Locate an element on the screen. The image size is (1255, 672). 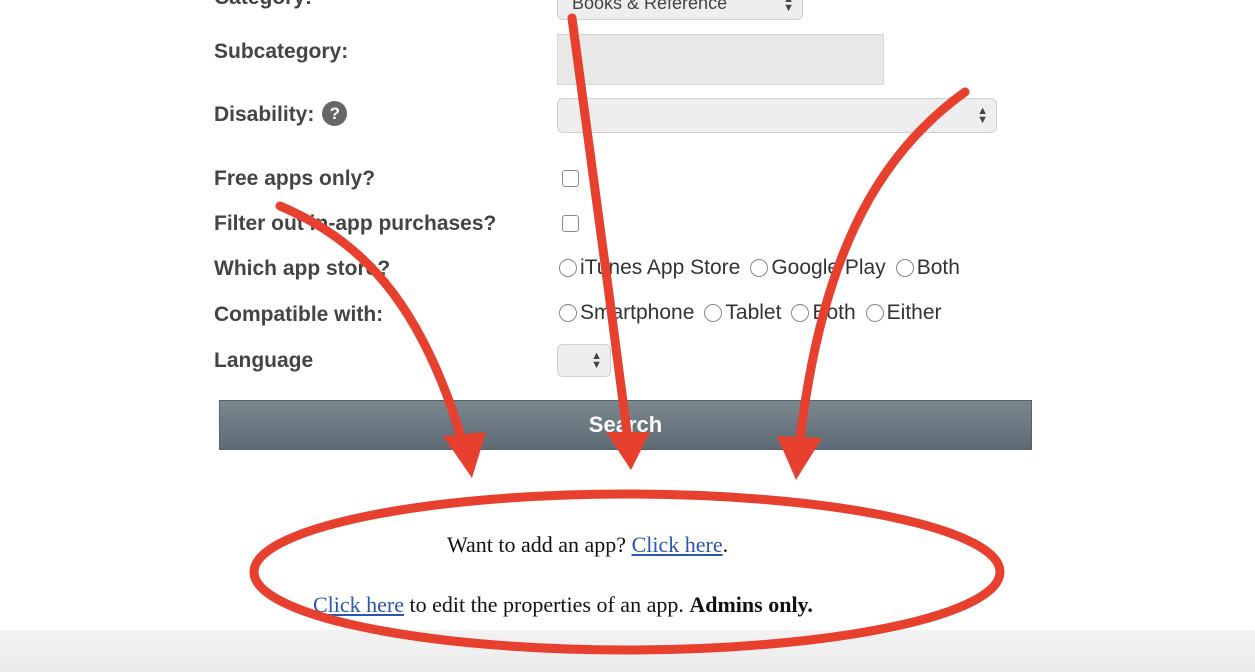
disability-select: ▲ ▼ is located at coordinates (777, 115).